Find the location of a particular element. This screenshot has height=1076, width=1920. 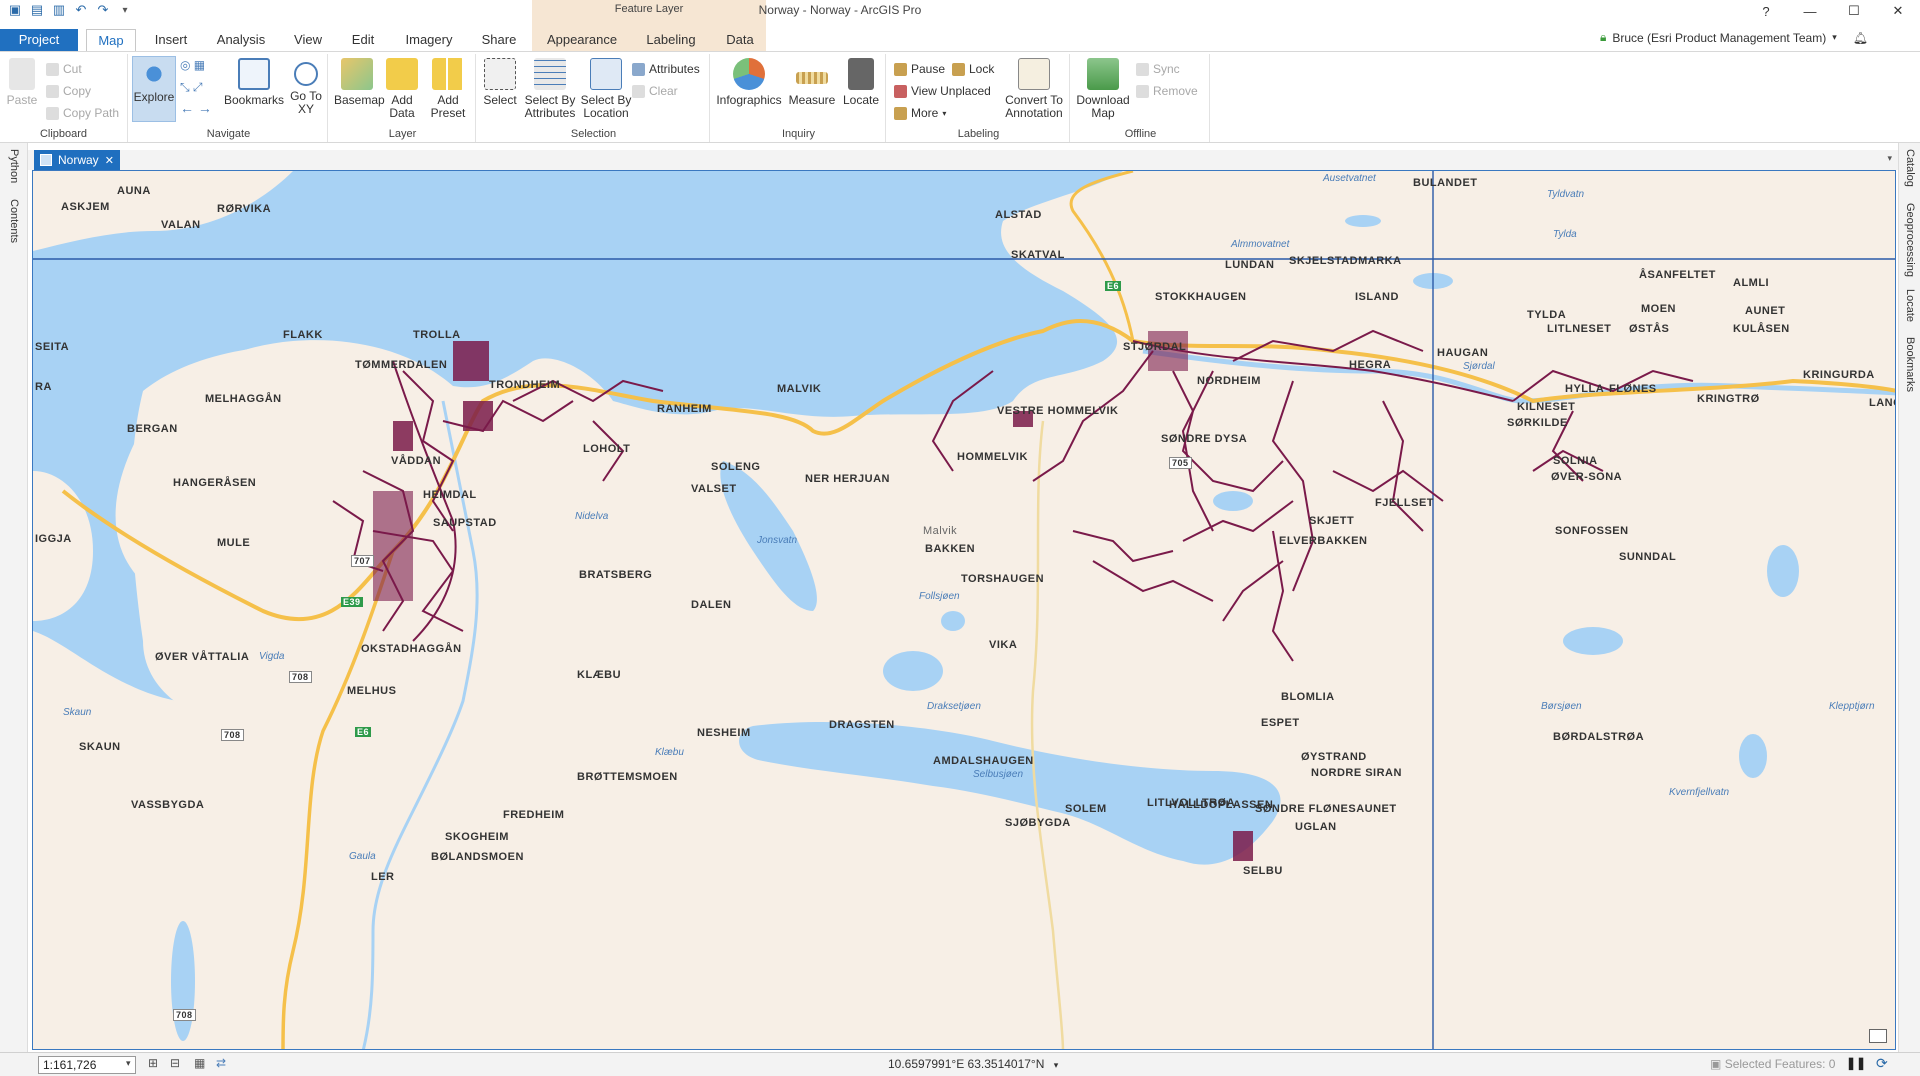

select-button: Select is located at coordinates (500, 82).